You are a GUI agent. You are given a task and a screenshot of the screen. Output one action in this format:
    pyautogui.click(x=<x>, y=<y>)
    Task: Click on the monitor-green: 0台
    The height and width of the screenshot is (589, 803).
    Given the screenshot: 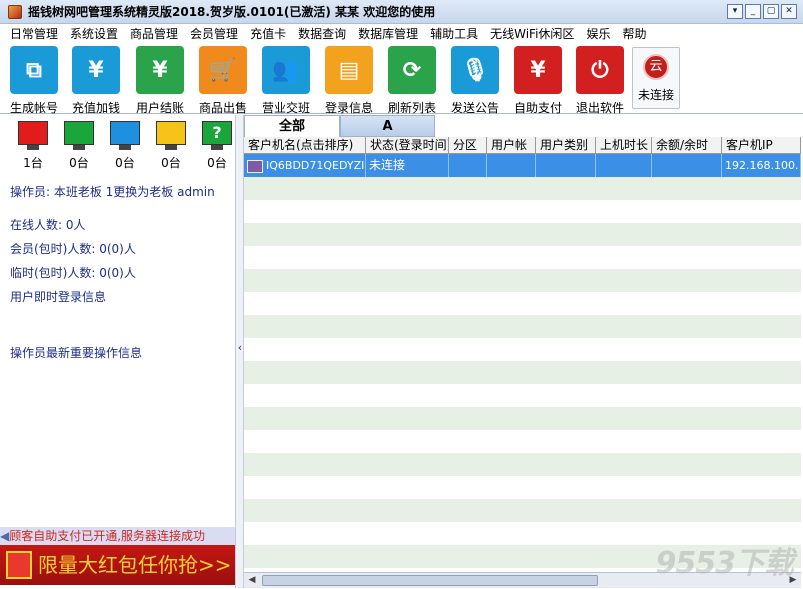 What is the action you would take?
    pyautogui.click(x=79, y=146)
    